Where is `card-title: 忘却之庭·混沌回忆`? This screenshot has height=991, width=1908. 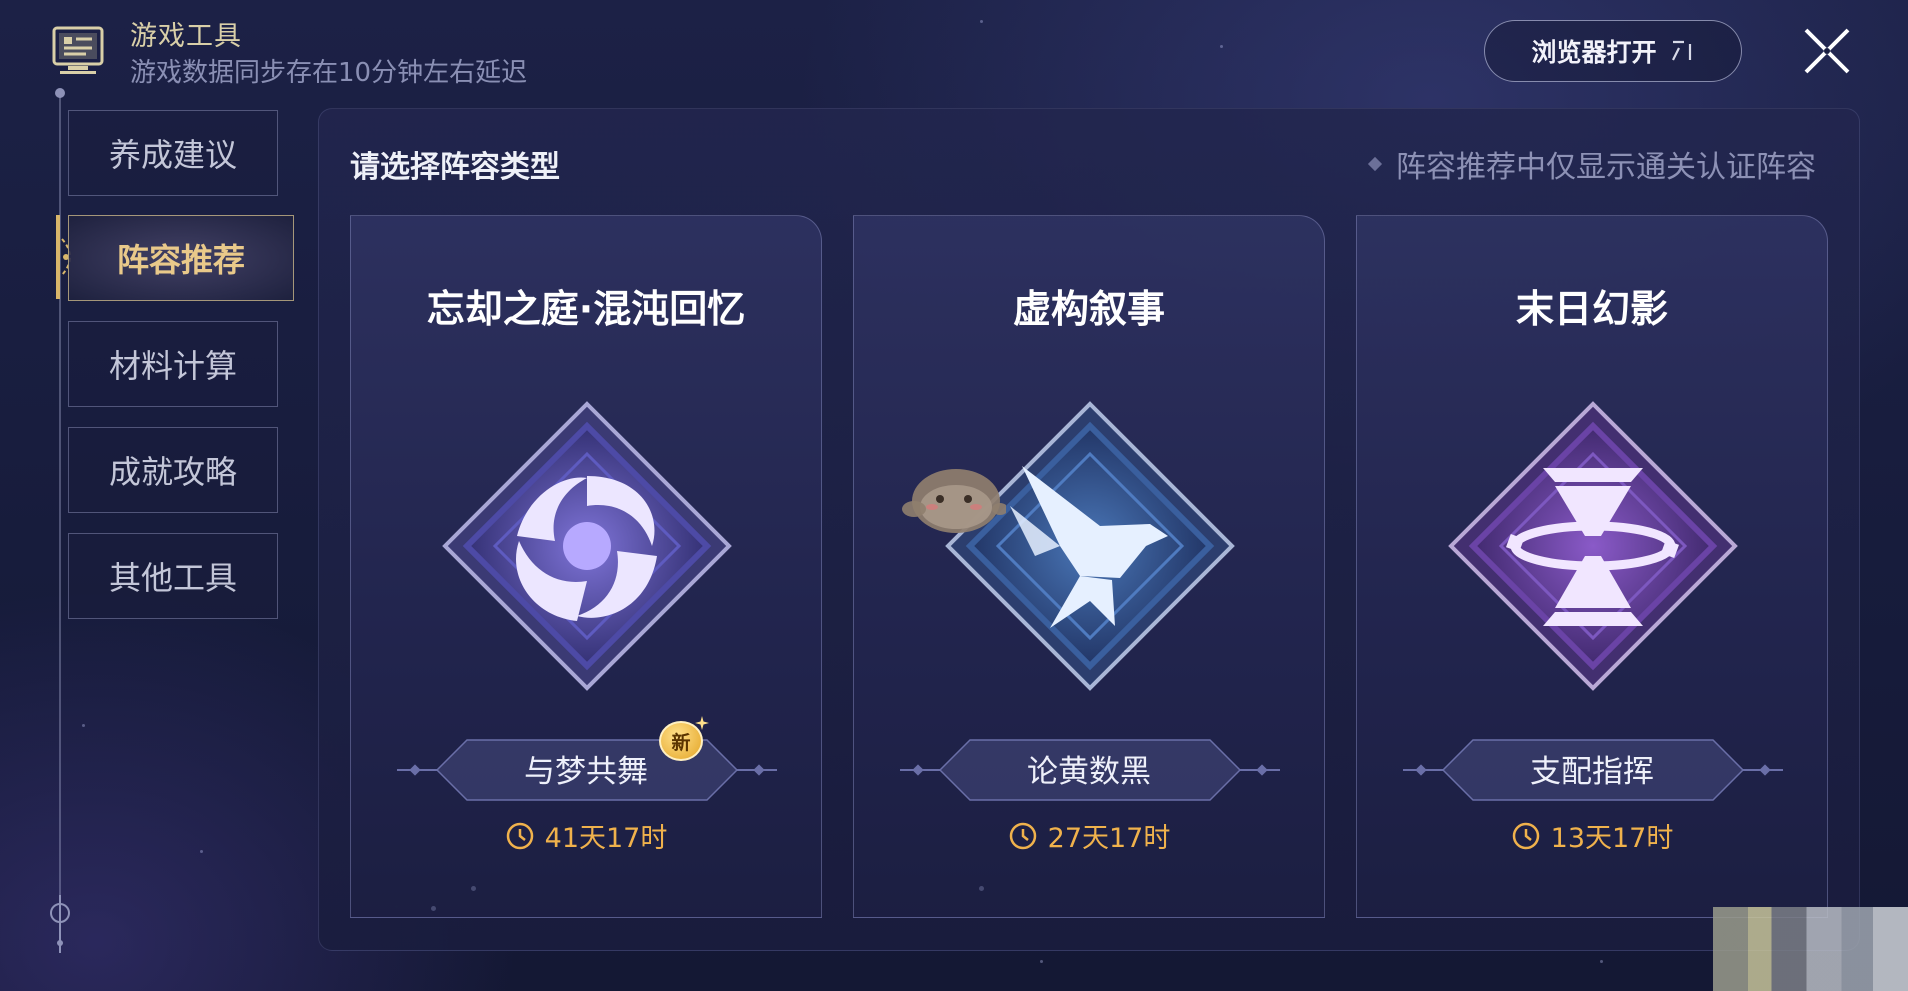
card-title: 忘却之庭·混沌回忆 is located at coordinates (586, 309).